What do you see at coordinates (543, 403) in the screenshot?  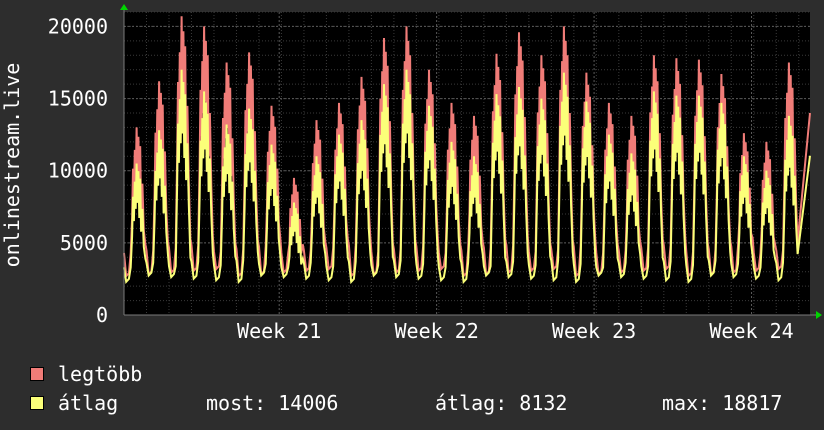 I see `stat-average-value: 8132` at bounding box center [543, 403].